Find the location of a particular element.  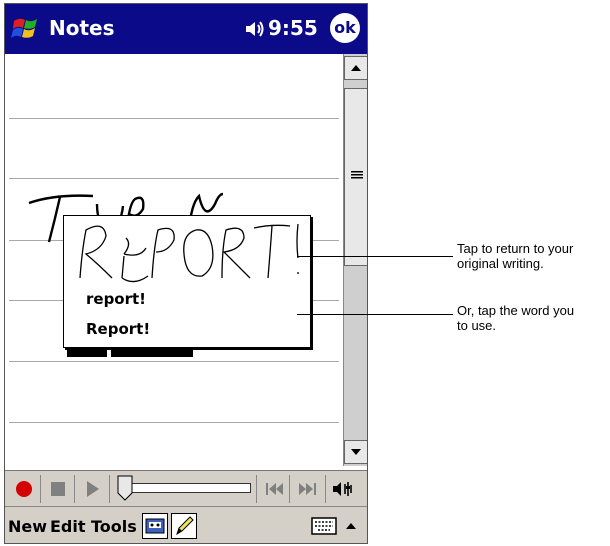

callout-line-original is located at coordinates (375, 256).